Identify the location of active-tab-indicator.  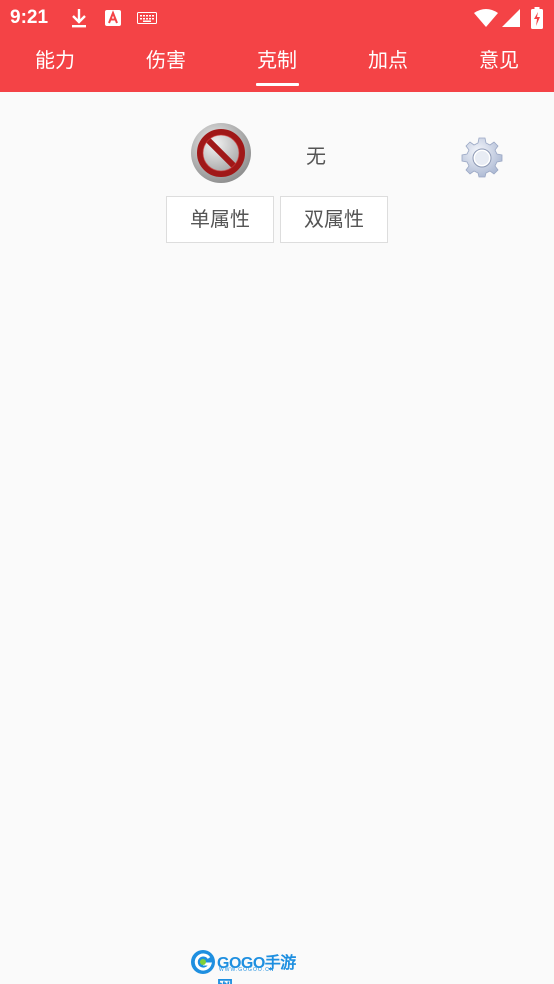
(277, 84).